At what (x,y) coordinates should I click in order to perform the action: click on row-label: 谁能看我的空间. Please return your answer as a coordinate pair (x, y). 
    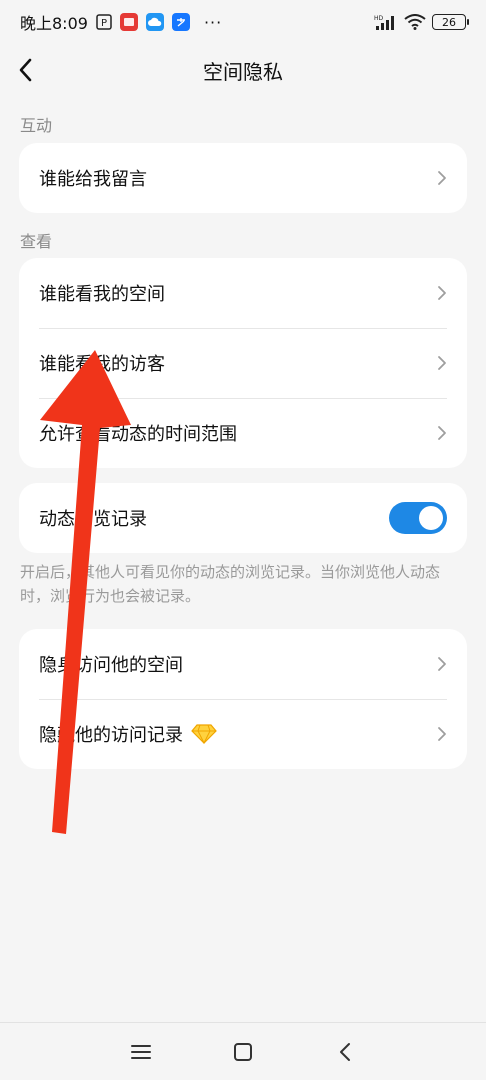
    Looking at the image, I should click on (102, 294).